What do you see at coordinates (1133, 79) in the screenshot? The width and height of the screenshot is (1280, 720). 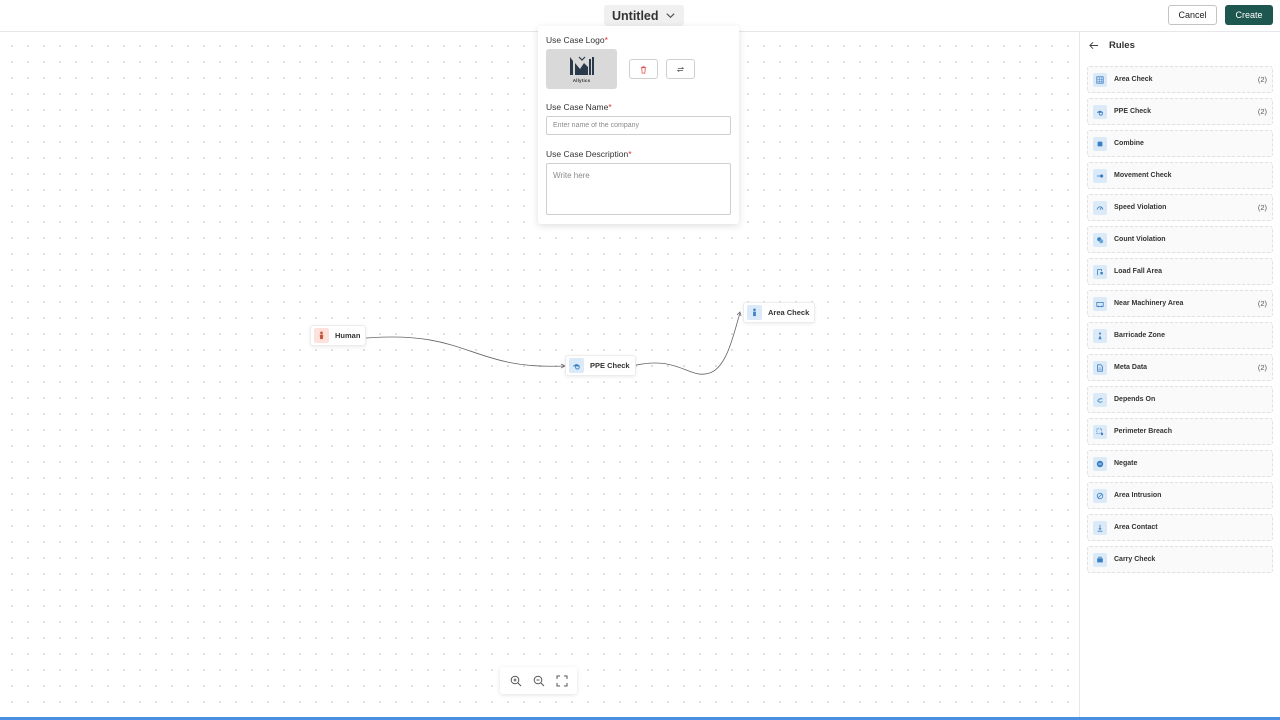 I see `rule-label: Area Check` at bounding box center [1133, 79].